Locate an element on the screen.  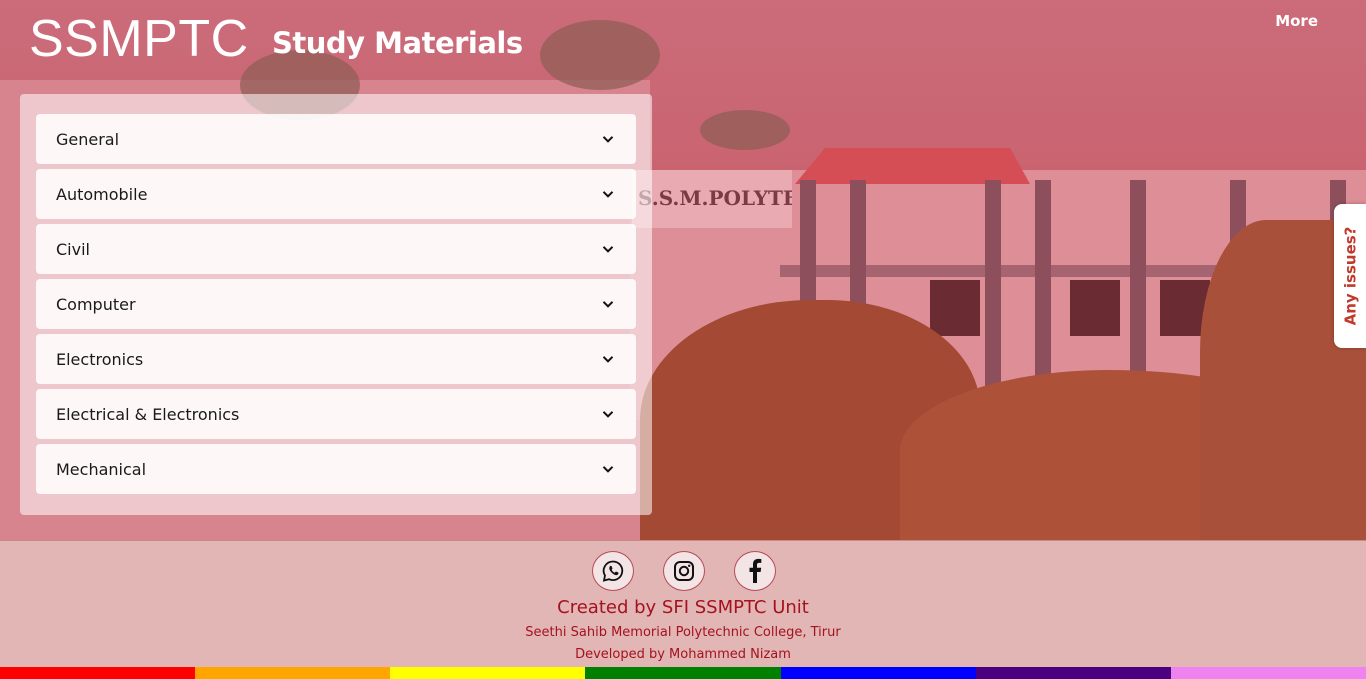
accordion-item-civil: Civil is located at coordinates (336, 249).